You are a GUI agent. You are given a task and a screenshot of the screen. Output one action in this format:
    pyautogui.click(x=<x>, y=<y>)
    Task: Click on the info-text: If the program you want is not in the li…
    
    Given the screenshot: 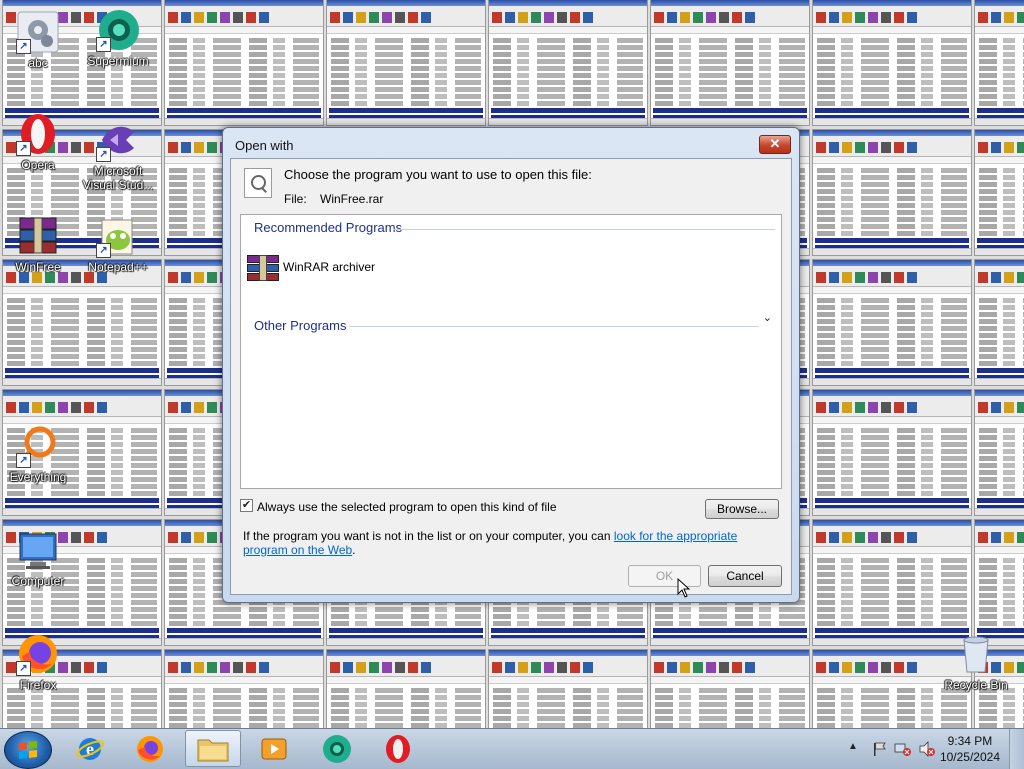 What is the action you would take?
    pyautogui.click(x=513, y=543)
    